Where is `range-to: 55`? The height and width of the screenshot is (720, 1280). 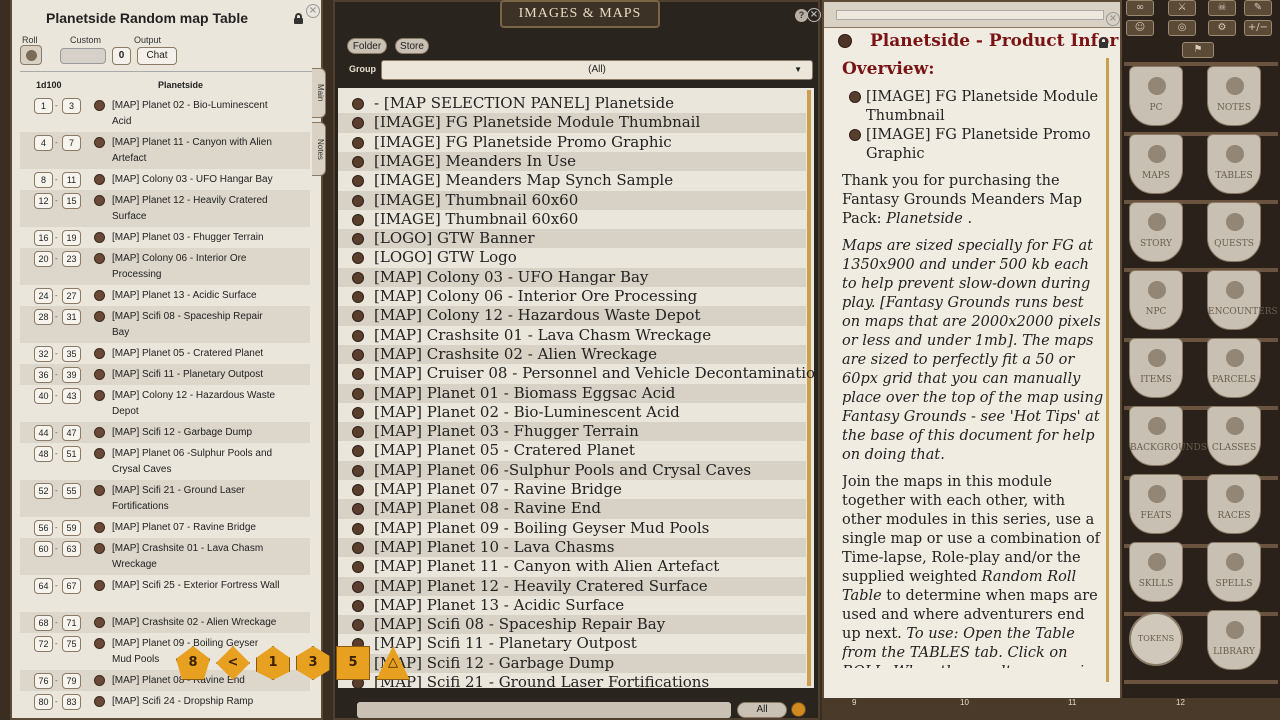
range-to: 55 is located at coordinates (71, 491).